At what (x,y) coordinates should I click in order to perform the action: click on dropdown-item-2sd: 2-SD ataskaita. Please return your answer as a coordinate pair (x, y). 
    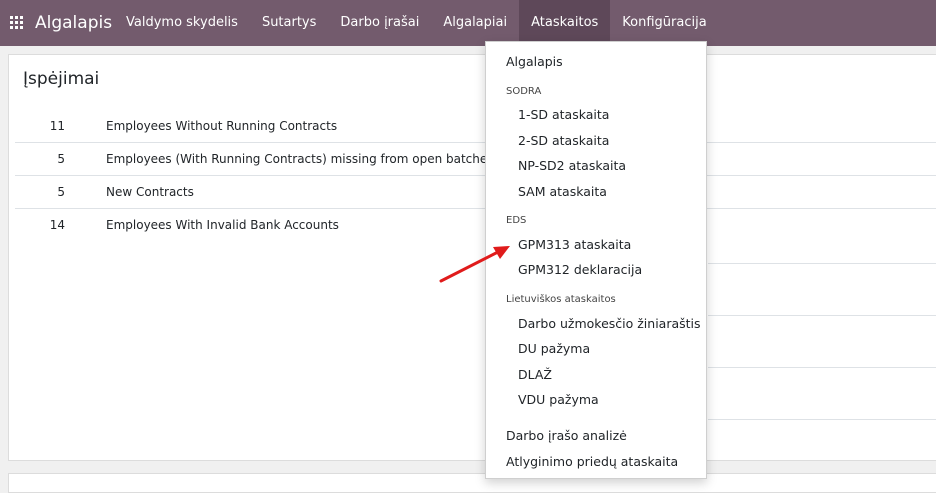
    Looking at the image, I should click on (563, 140).